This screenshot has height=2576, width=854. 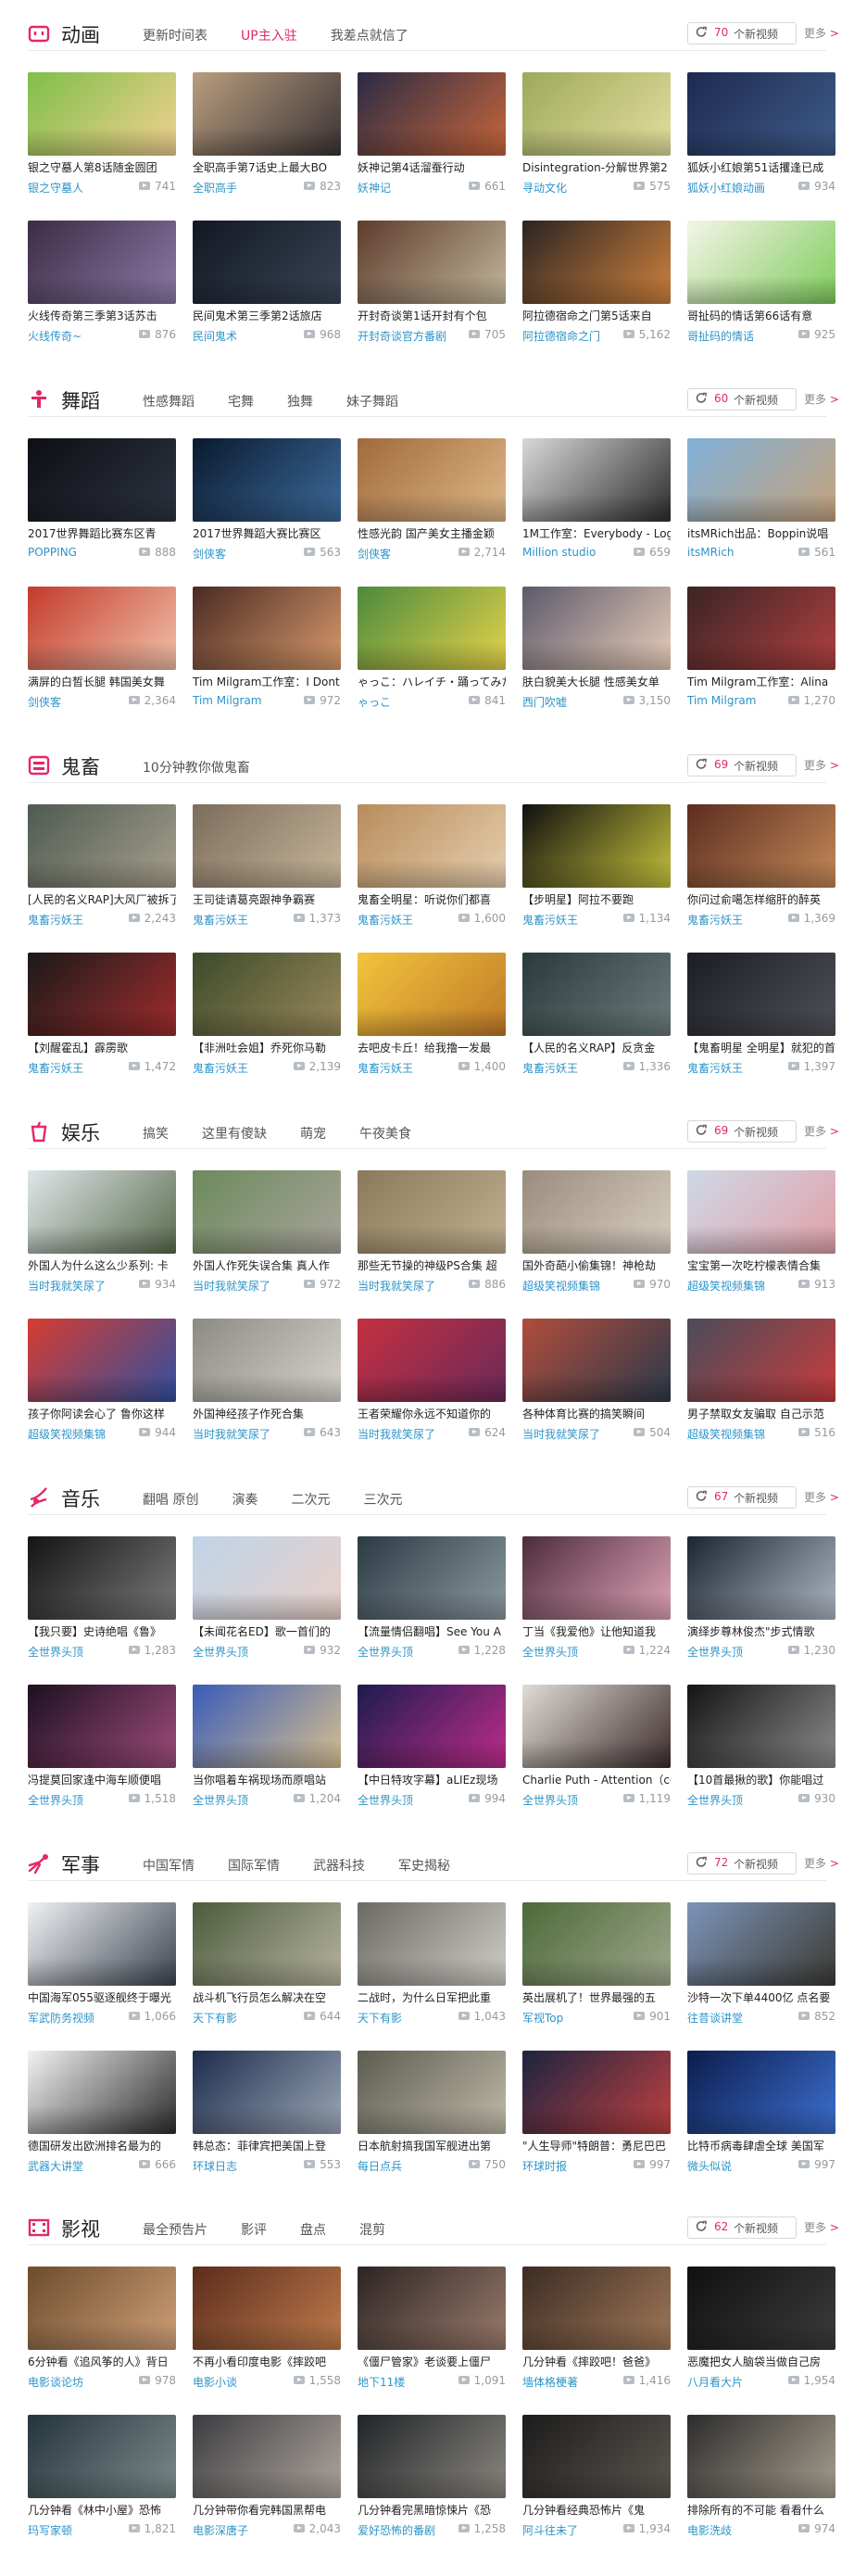 What do you see at coordinates (432, 1237) in the screenshot?
I see `video-card: 那些无节操的神级PS合集 超当时我就笑尿了 886` at bounding box center [432, 1237].